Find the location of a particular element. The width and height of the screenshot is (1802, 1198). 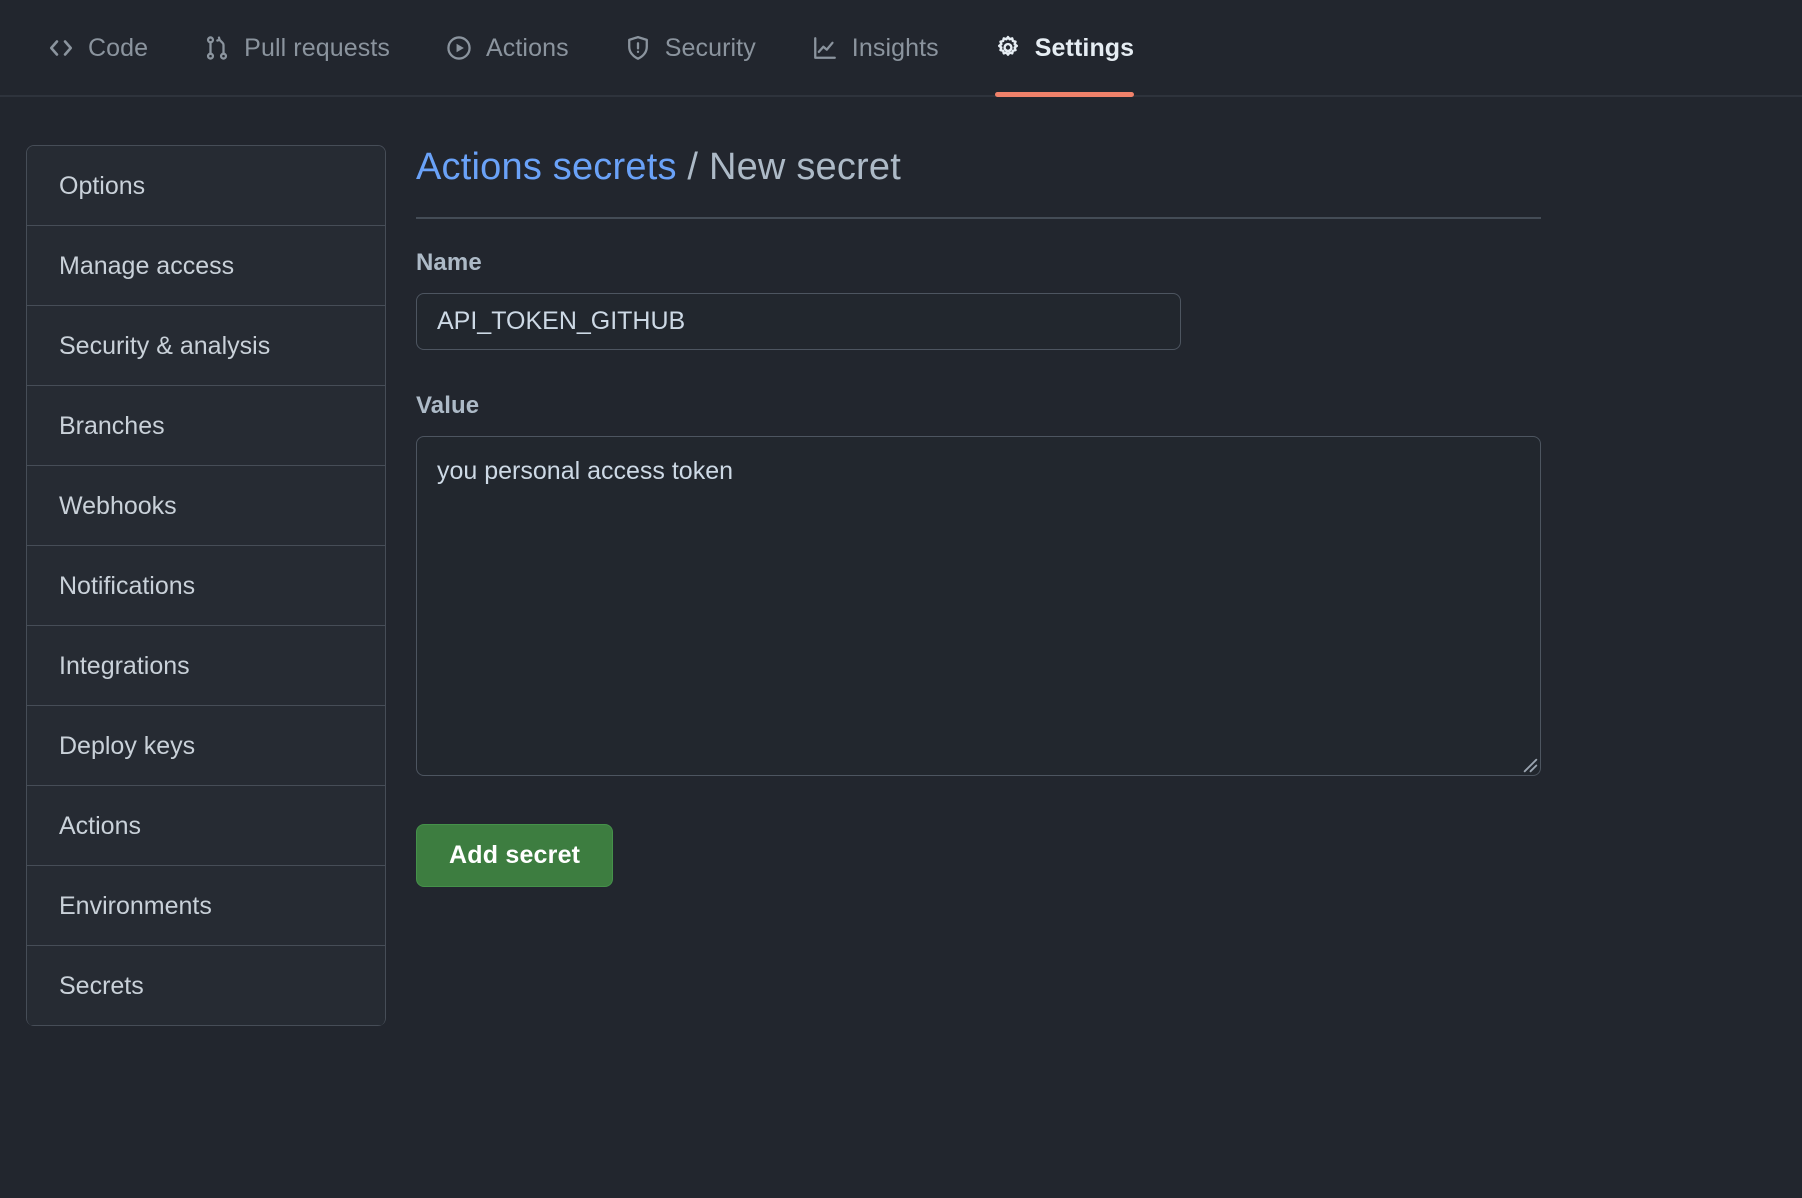

nav-tab-pull-requests: Pull requests is located at coordinates (312, 47).